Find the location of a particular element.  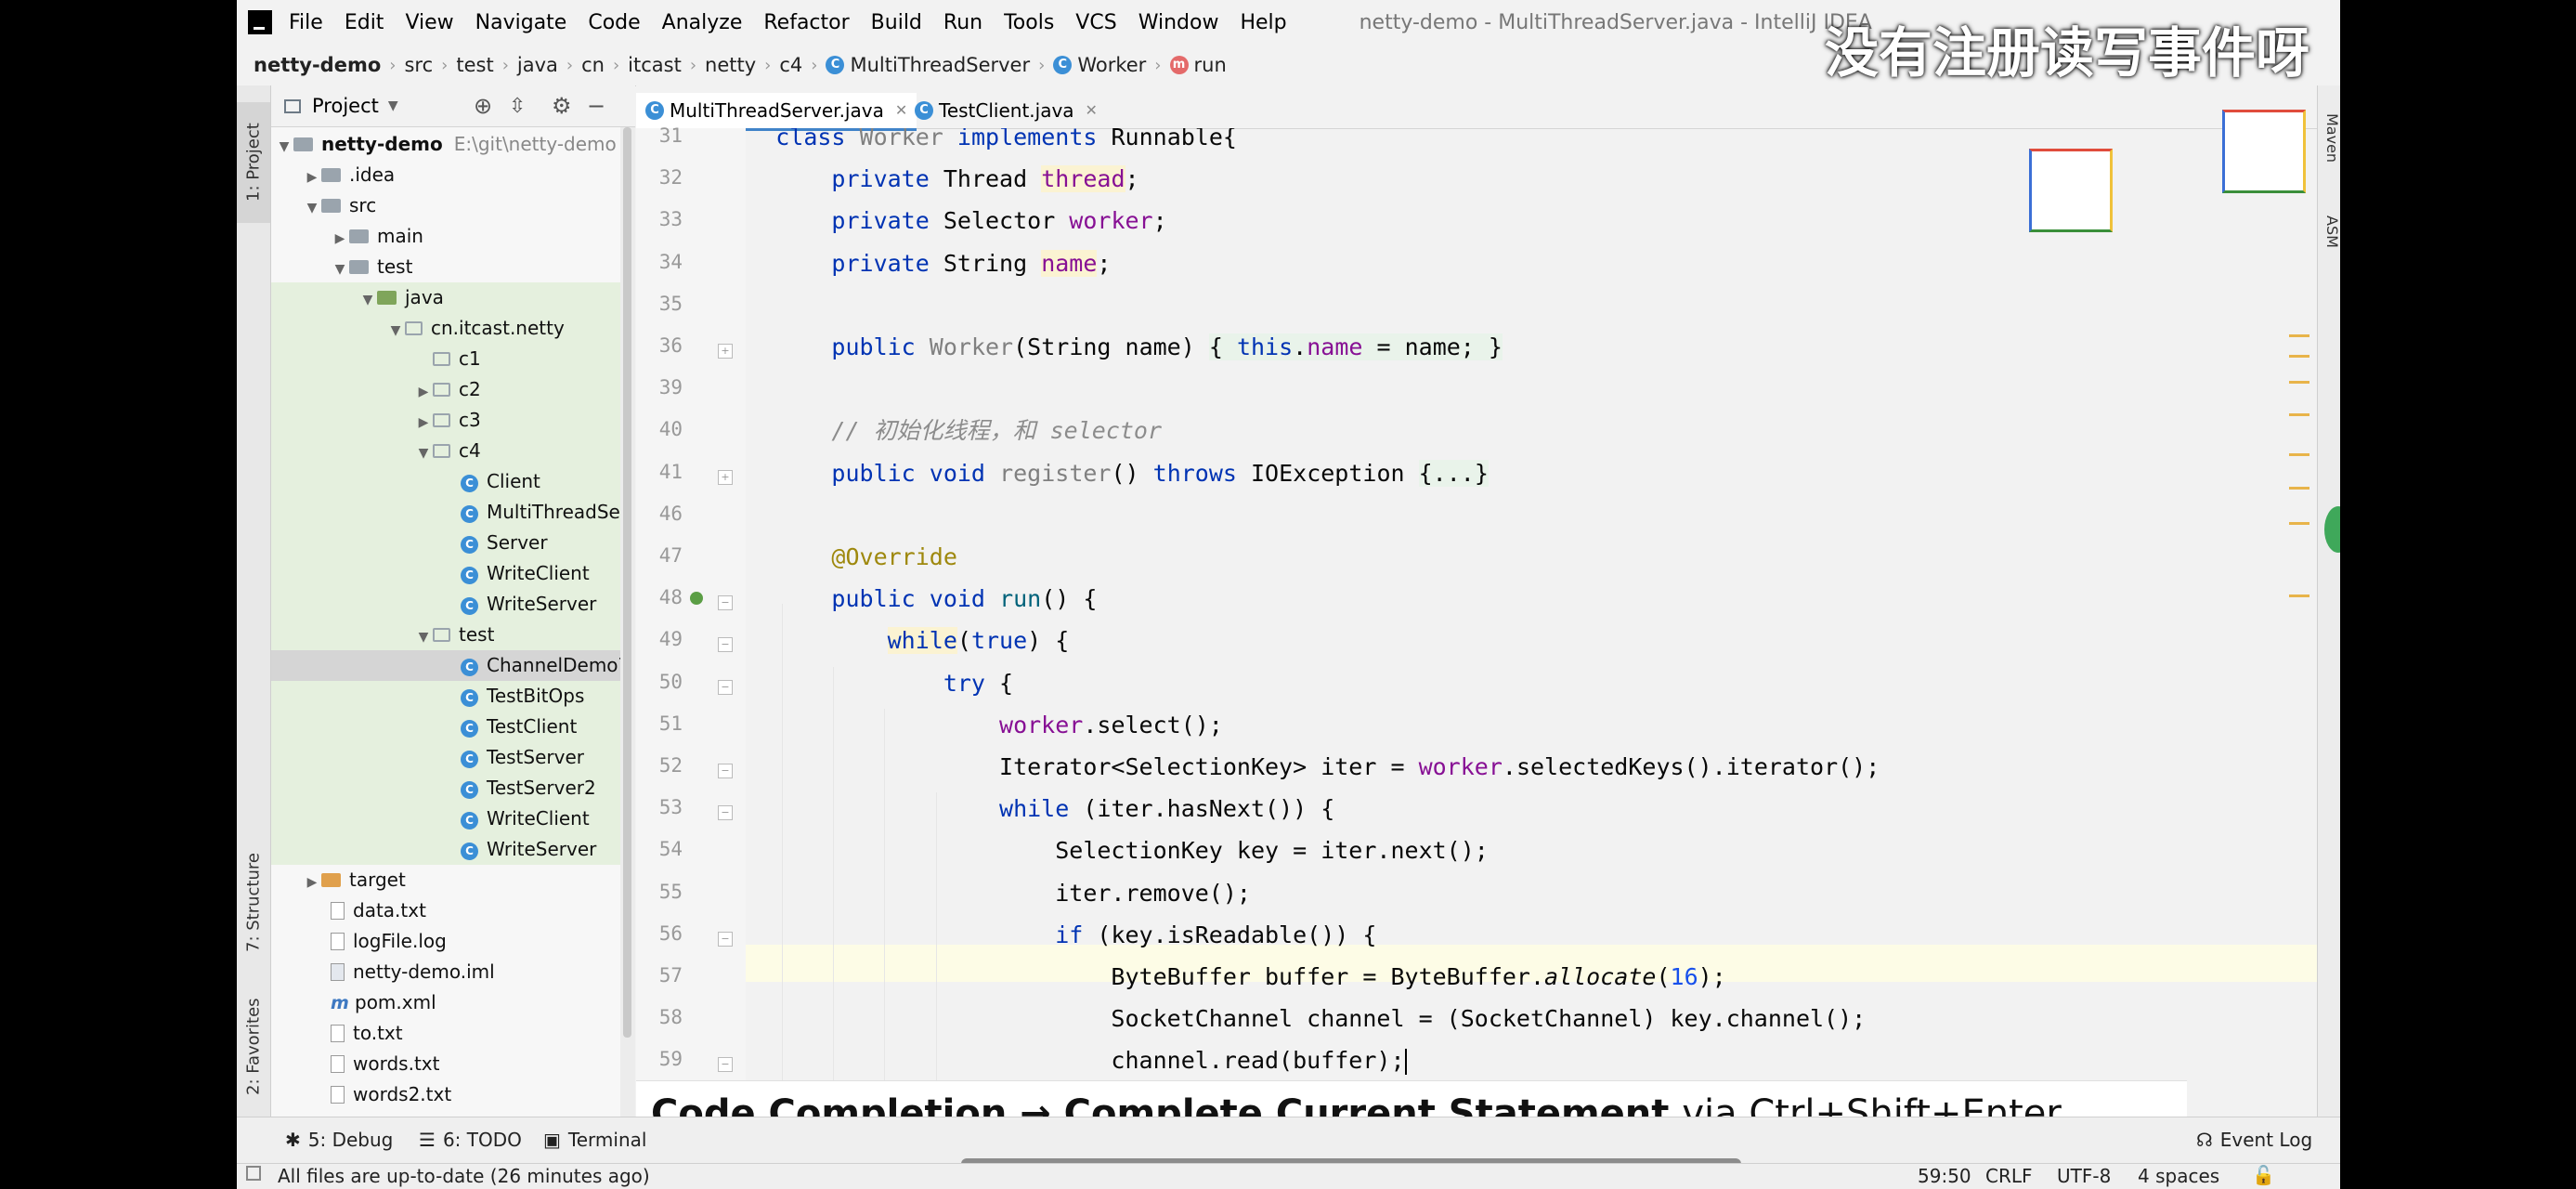

tree-row: m pom.xml is located at coordinates (446, 1002).